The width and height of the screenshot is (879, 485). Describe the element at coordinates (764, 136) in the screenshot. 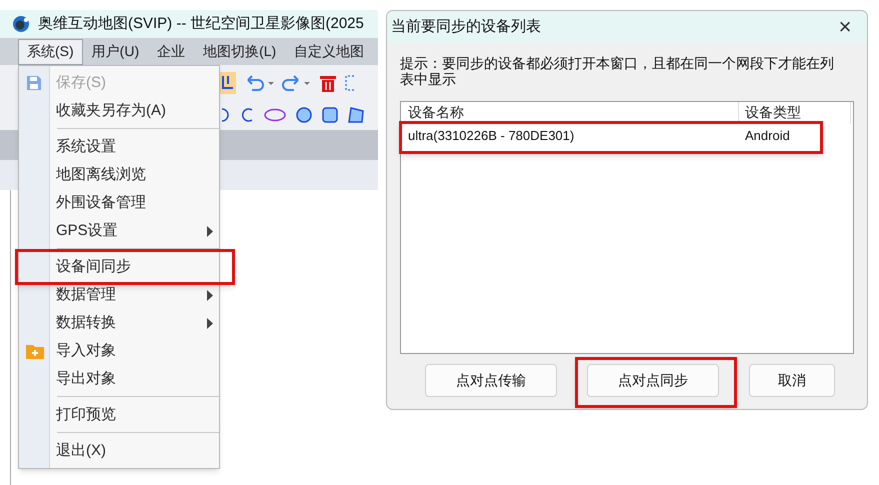

I see `device-type: Android` at that location.